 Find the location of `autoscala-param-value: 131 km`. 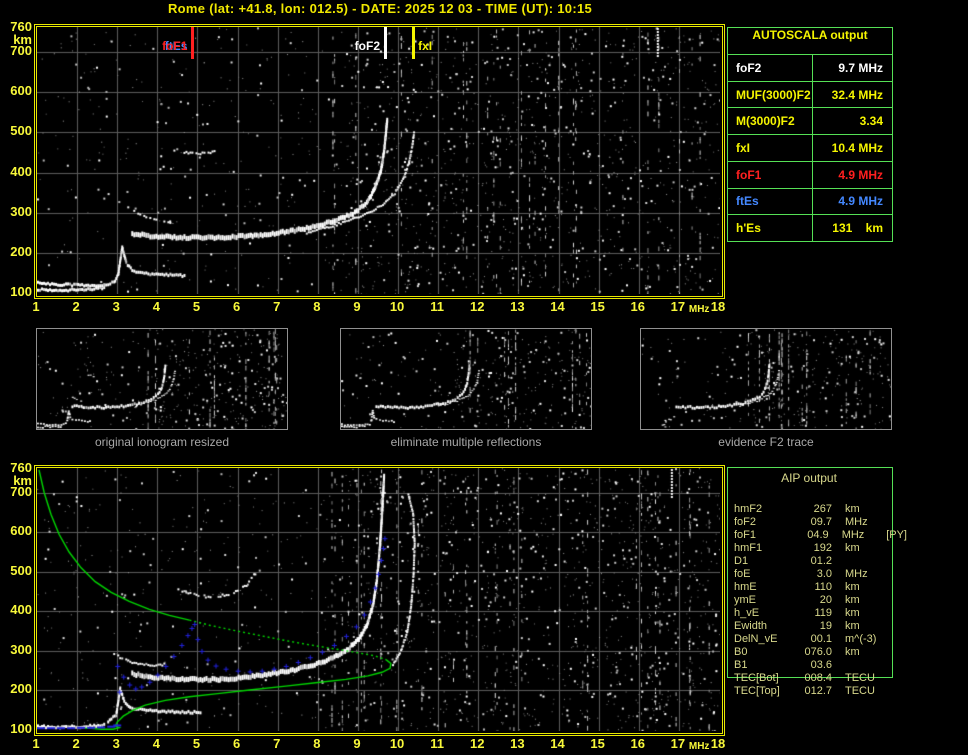

autoscala-param-value: 131 km is located at coordinates (857, 228).